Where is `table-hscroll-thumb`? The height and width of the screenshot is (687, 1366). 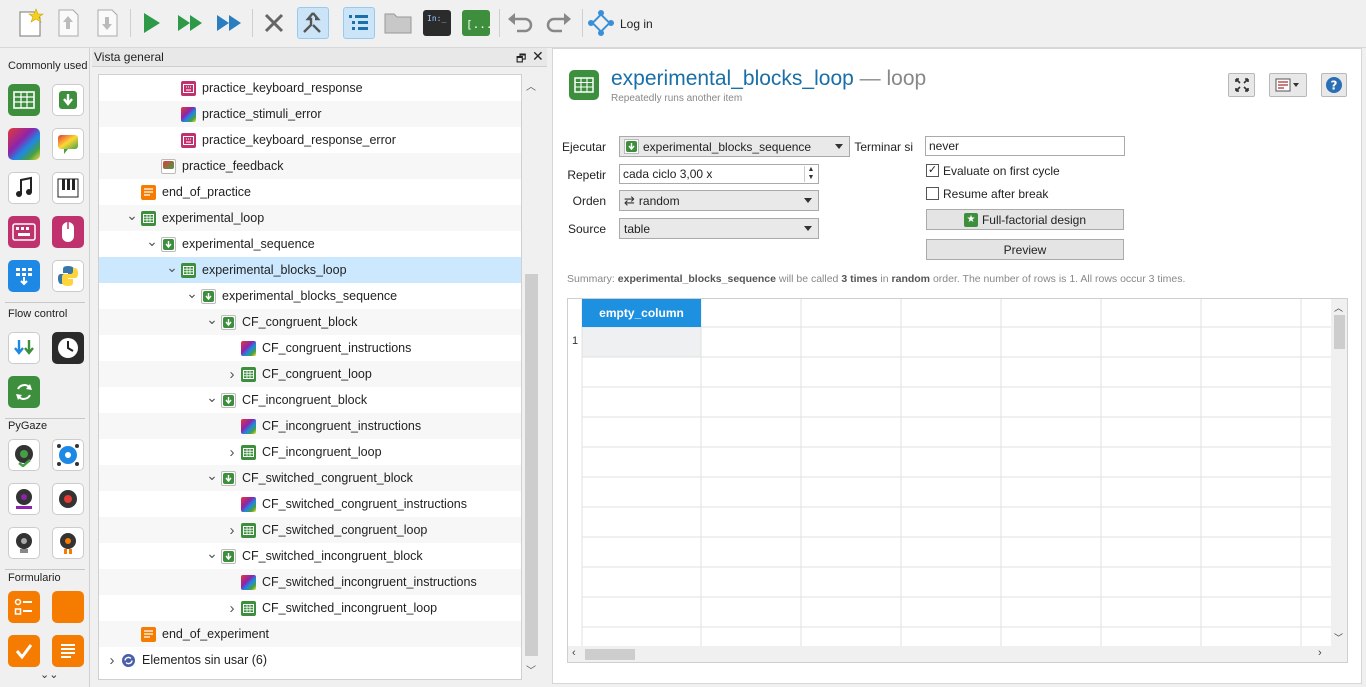 table-hscroll-thumb is located at coordinates (610, 654).